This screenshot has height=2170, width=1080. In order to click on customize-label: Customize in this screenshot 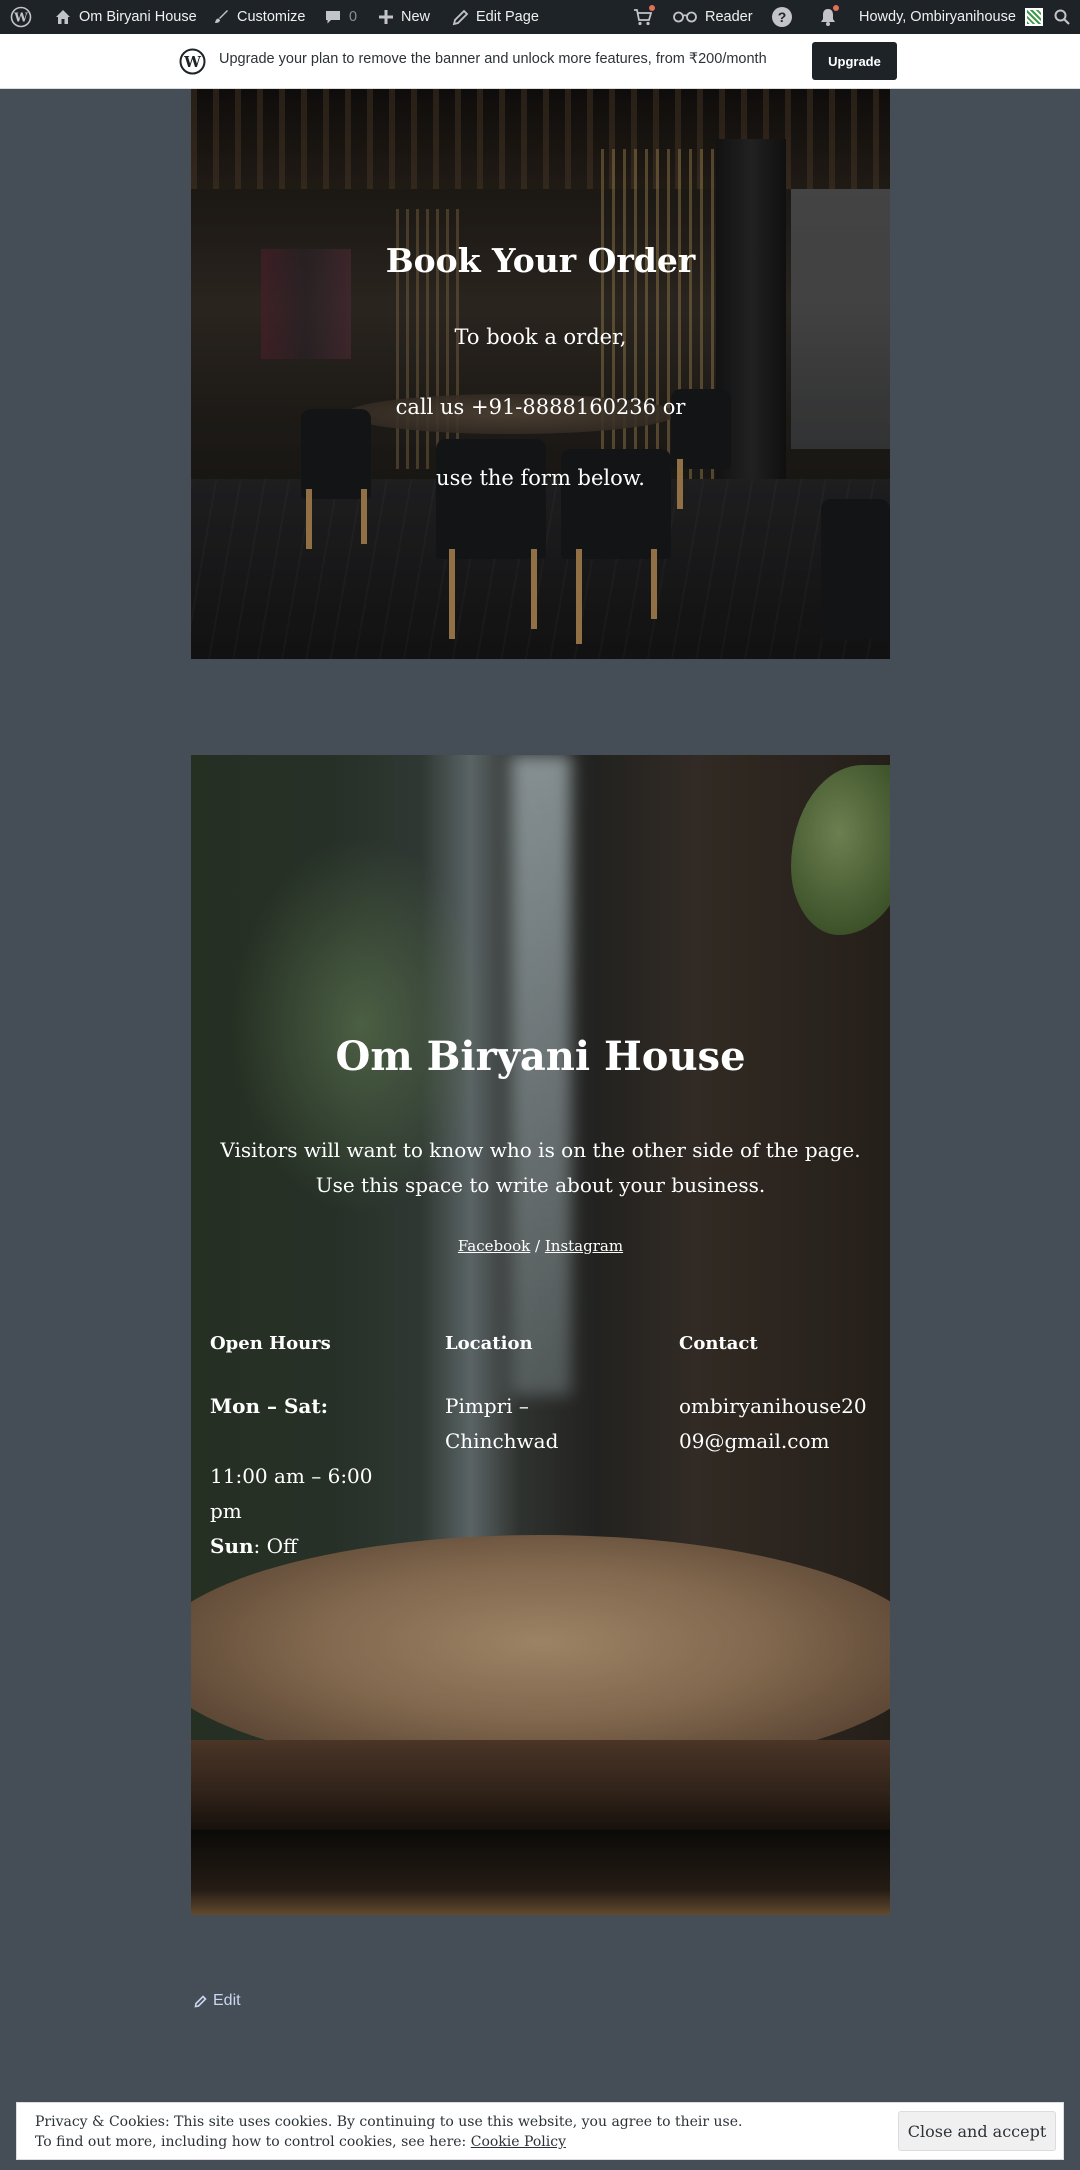, I will do `click(271, 17)`.